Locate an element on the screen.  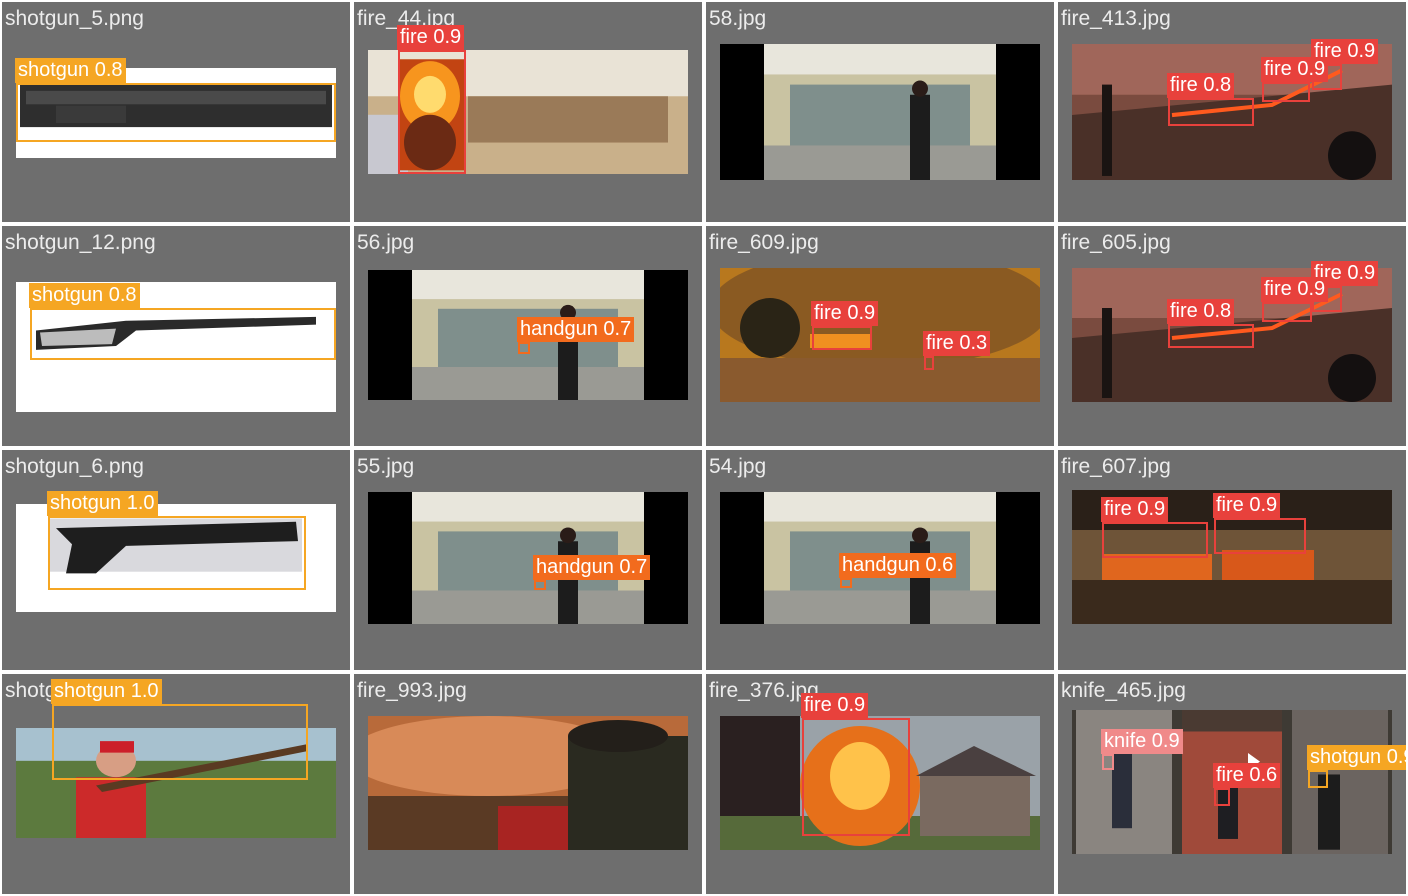
image-tile: fire_609.jpg fire 0.9 fire 0.3 is located at coordinates (880, 336).